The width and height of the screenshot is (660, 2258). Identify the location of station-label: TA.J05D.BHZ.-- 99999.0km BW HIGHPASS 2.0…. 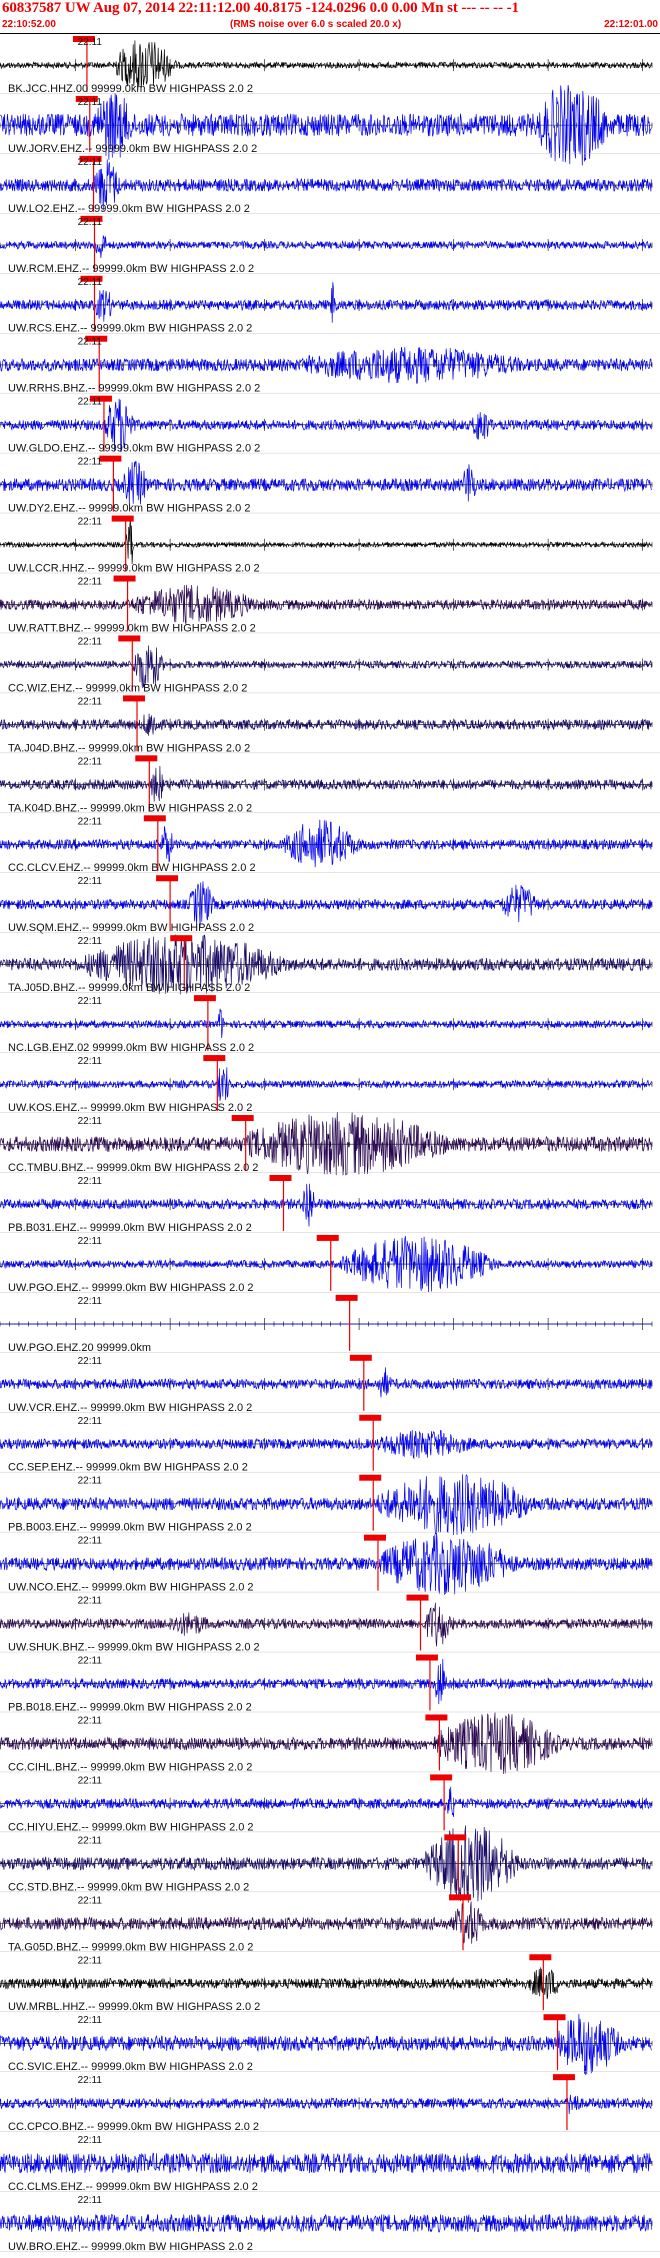
(129, 988).